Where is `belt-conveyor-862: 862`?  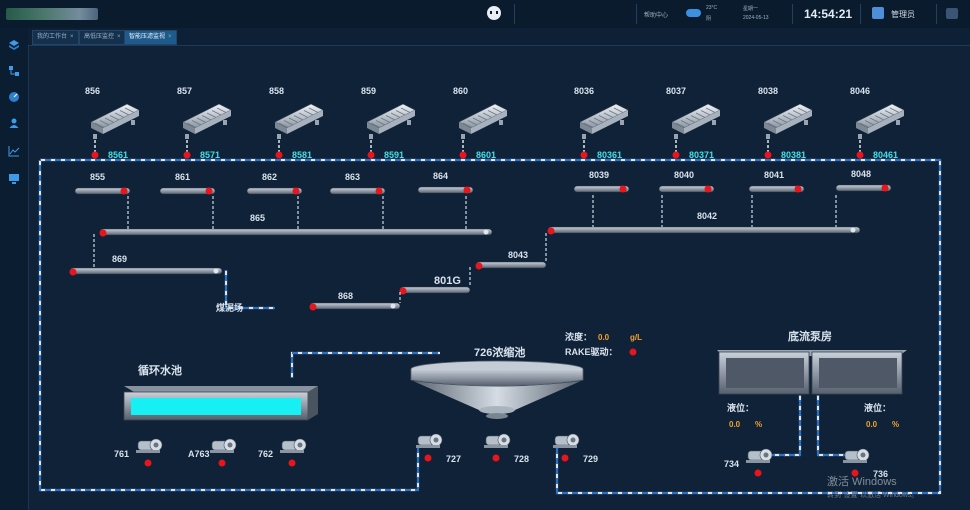
belt-conveyor-862: 862 is located at coordinates (274, 183).